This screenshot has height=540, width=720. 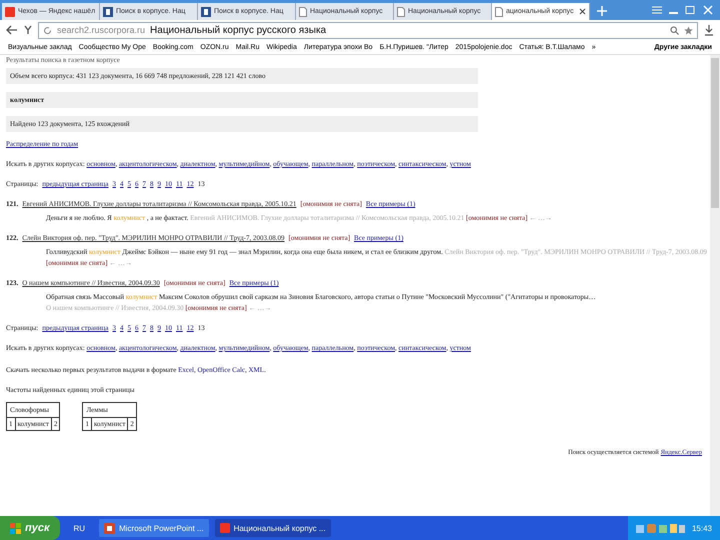 I want to click on address-field: search2.ruscorpora.ru Национальный корпус русского языка, so click(x=368, y=30).